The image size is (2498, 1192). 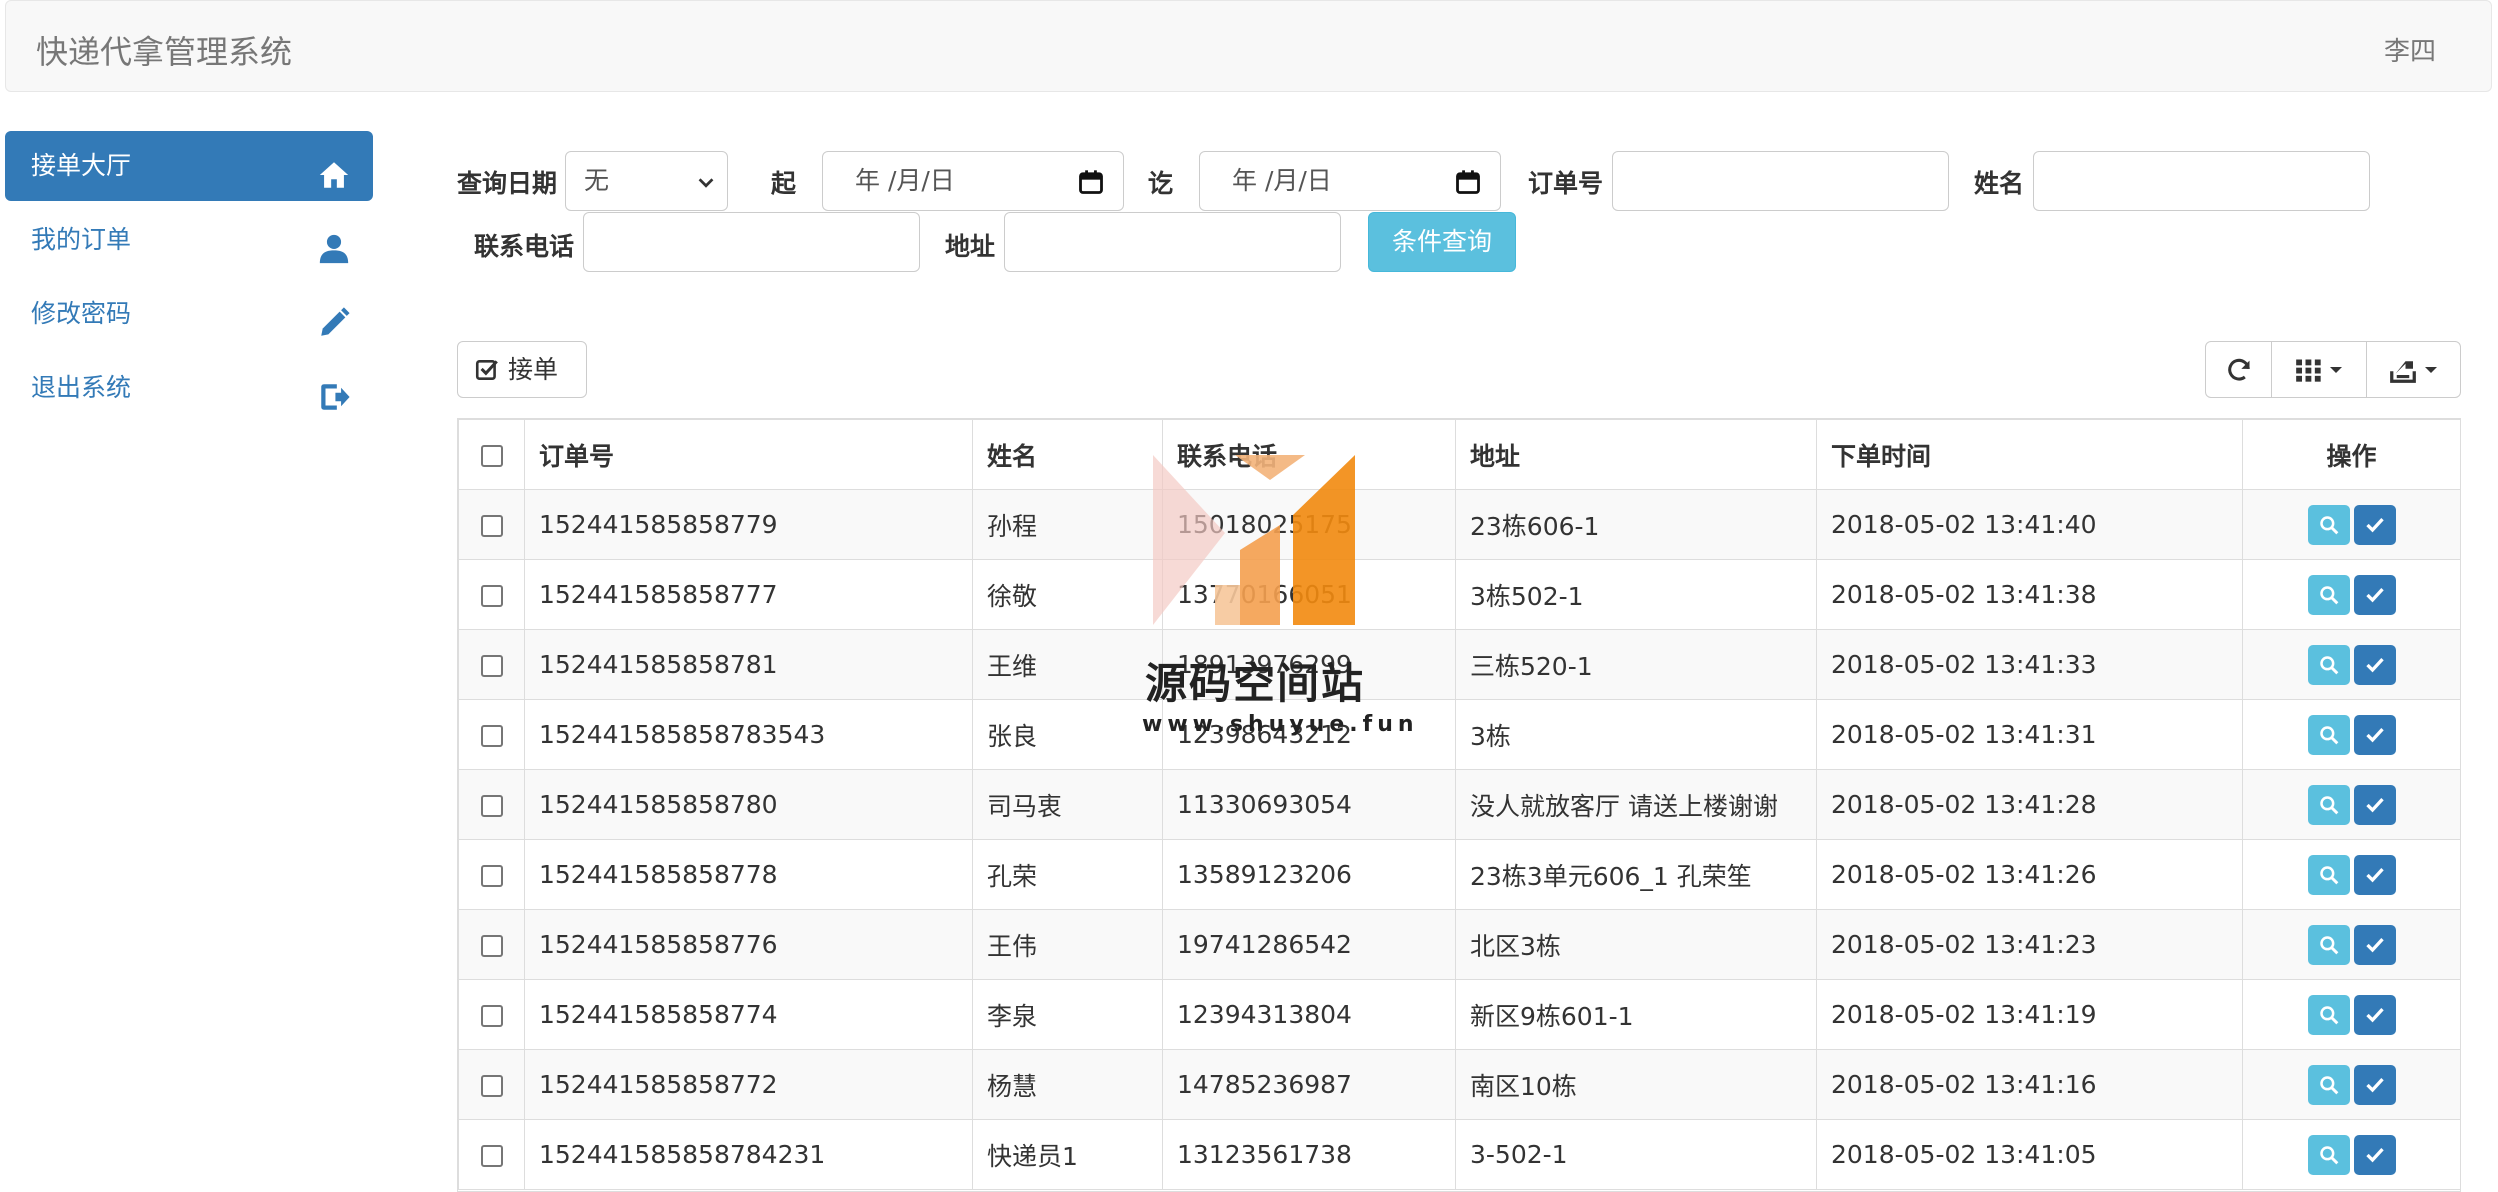 What do you see at coordinates (973, 181) in the screenshot?
I see `from-date-input: 年 /月/日` at bounding box center [973, 181].